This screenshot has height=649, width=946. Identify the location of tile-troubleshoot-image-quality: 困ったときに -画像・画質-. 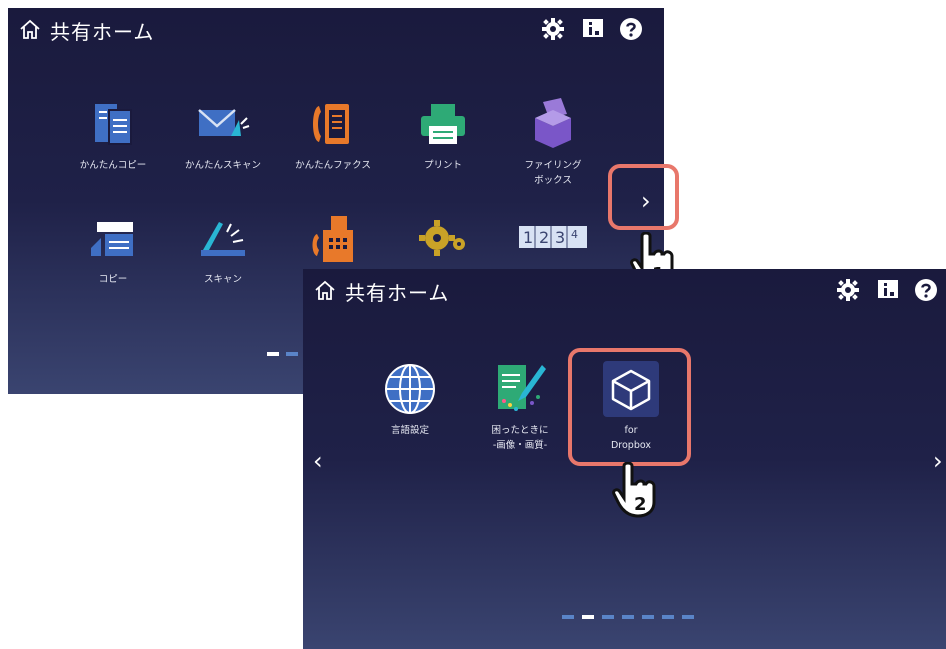
(520, 407).